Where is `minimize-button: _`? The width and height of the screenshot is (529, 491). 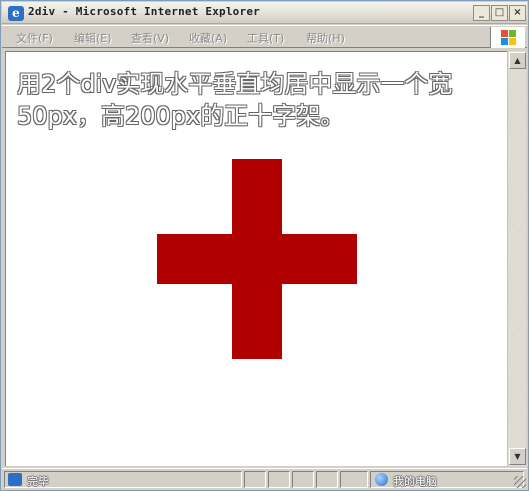 minimize-button: _ is located at coordinates (481, 13).